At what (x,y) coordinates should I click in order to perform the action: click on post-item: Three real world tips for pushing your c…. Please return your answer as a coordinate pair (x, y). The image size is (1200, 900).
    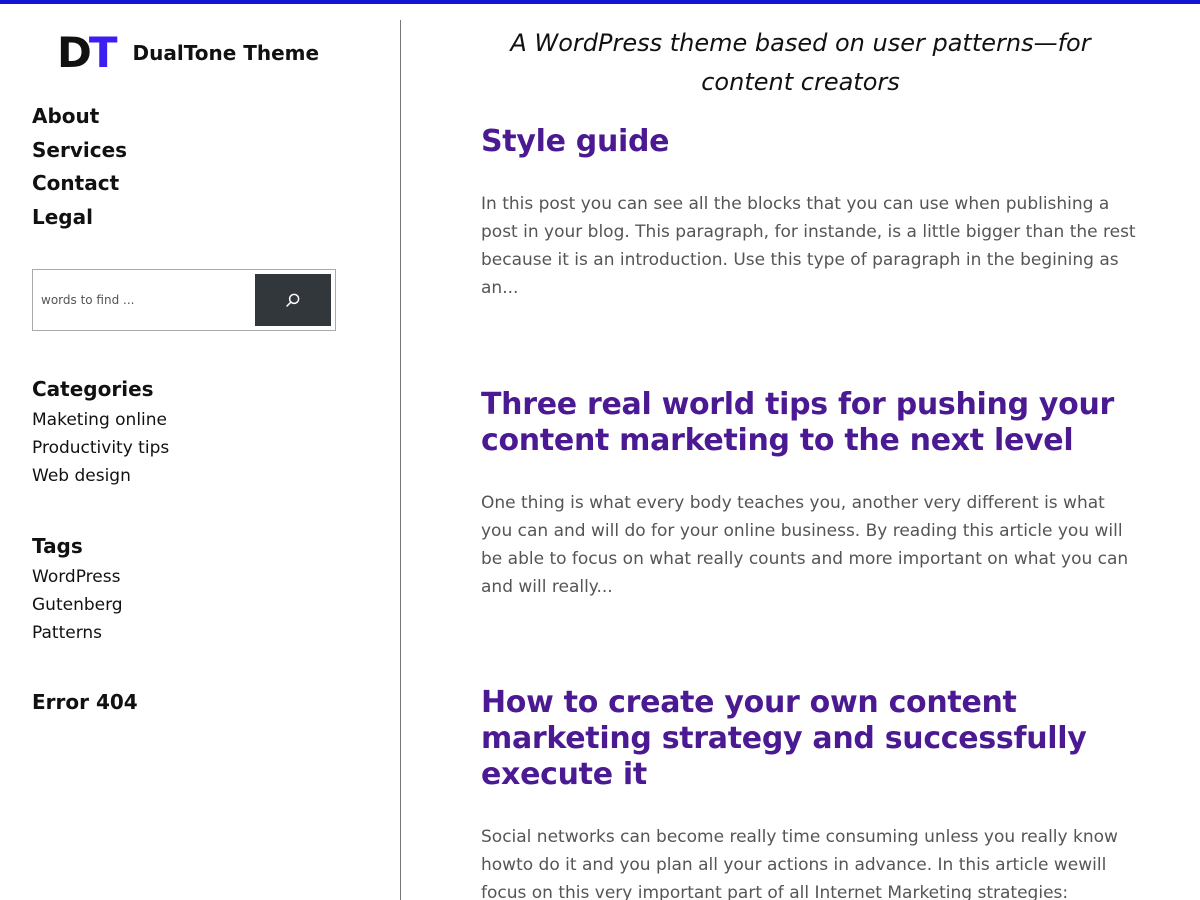
    Looking at the image, I should click on (811, 494).